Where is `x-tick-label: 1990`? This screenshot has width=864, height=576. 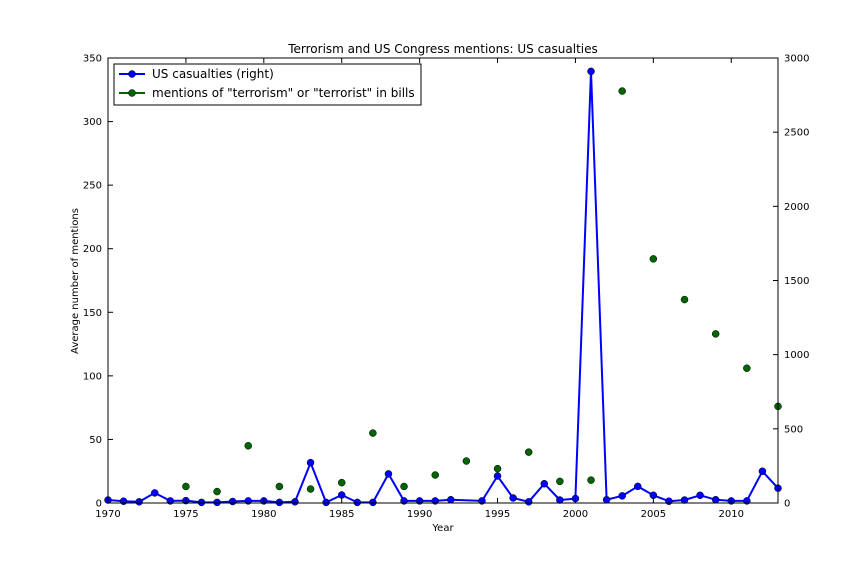 x-tick-label: 1990 is located at coordinates (419, 514).